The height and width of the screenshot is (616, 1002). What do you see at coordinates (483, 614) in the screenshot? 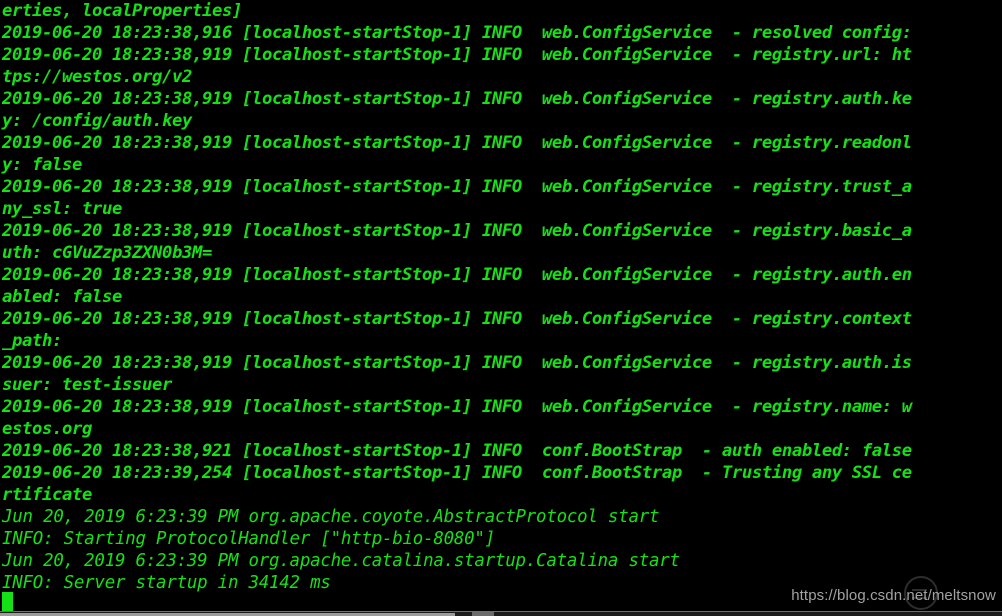
I see `horizontal-scrollbar-grip` at bounding box center [483, 614].